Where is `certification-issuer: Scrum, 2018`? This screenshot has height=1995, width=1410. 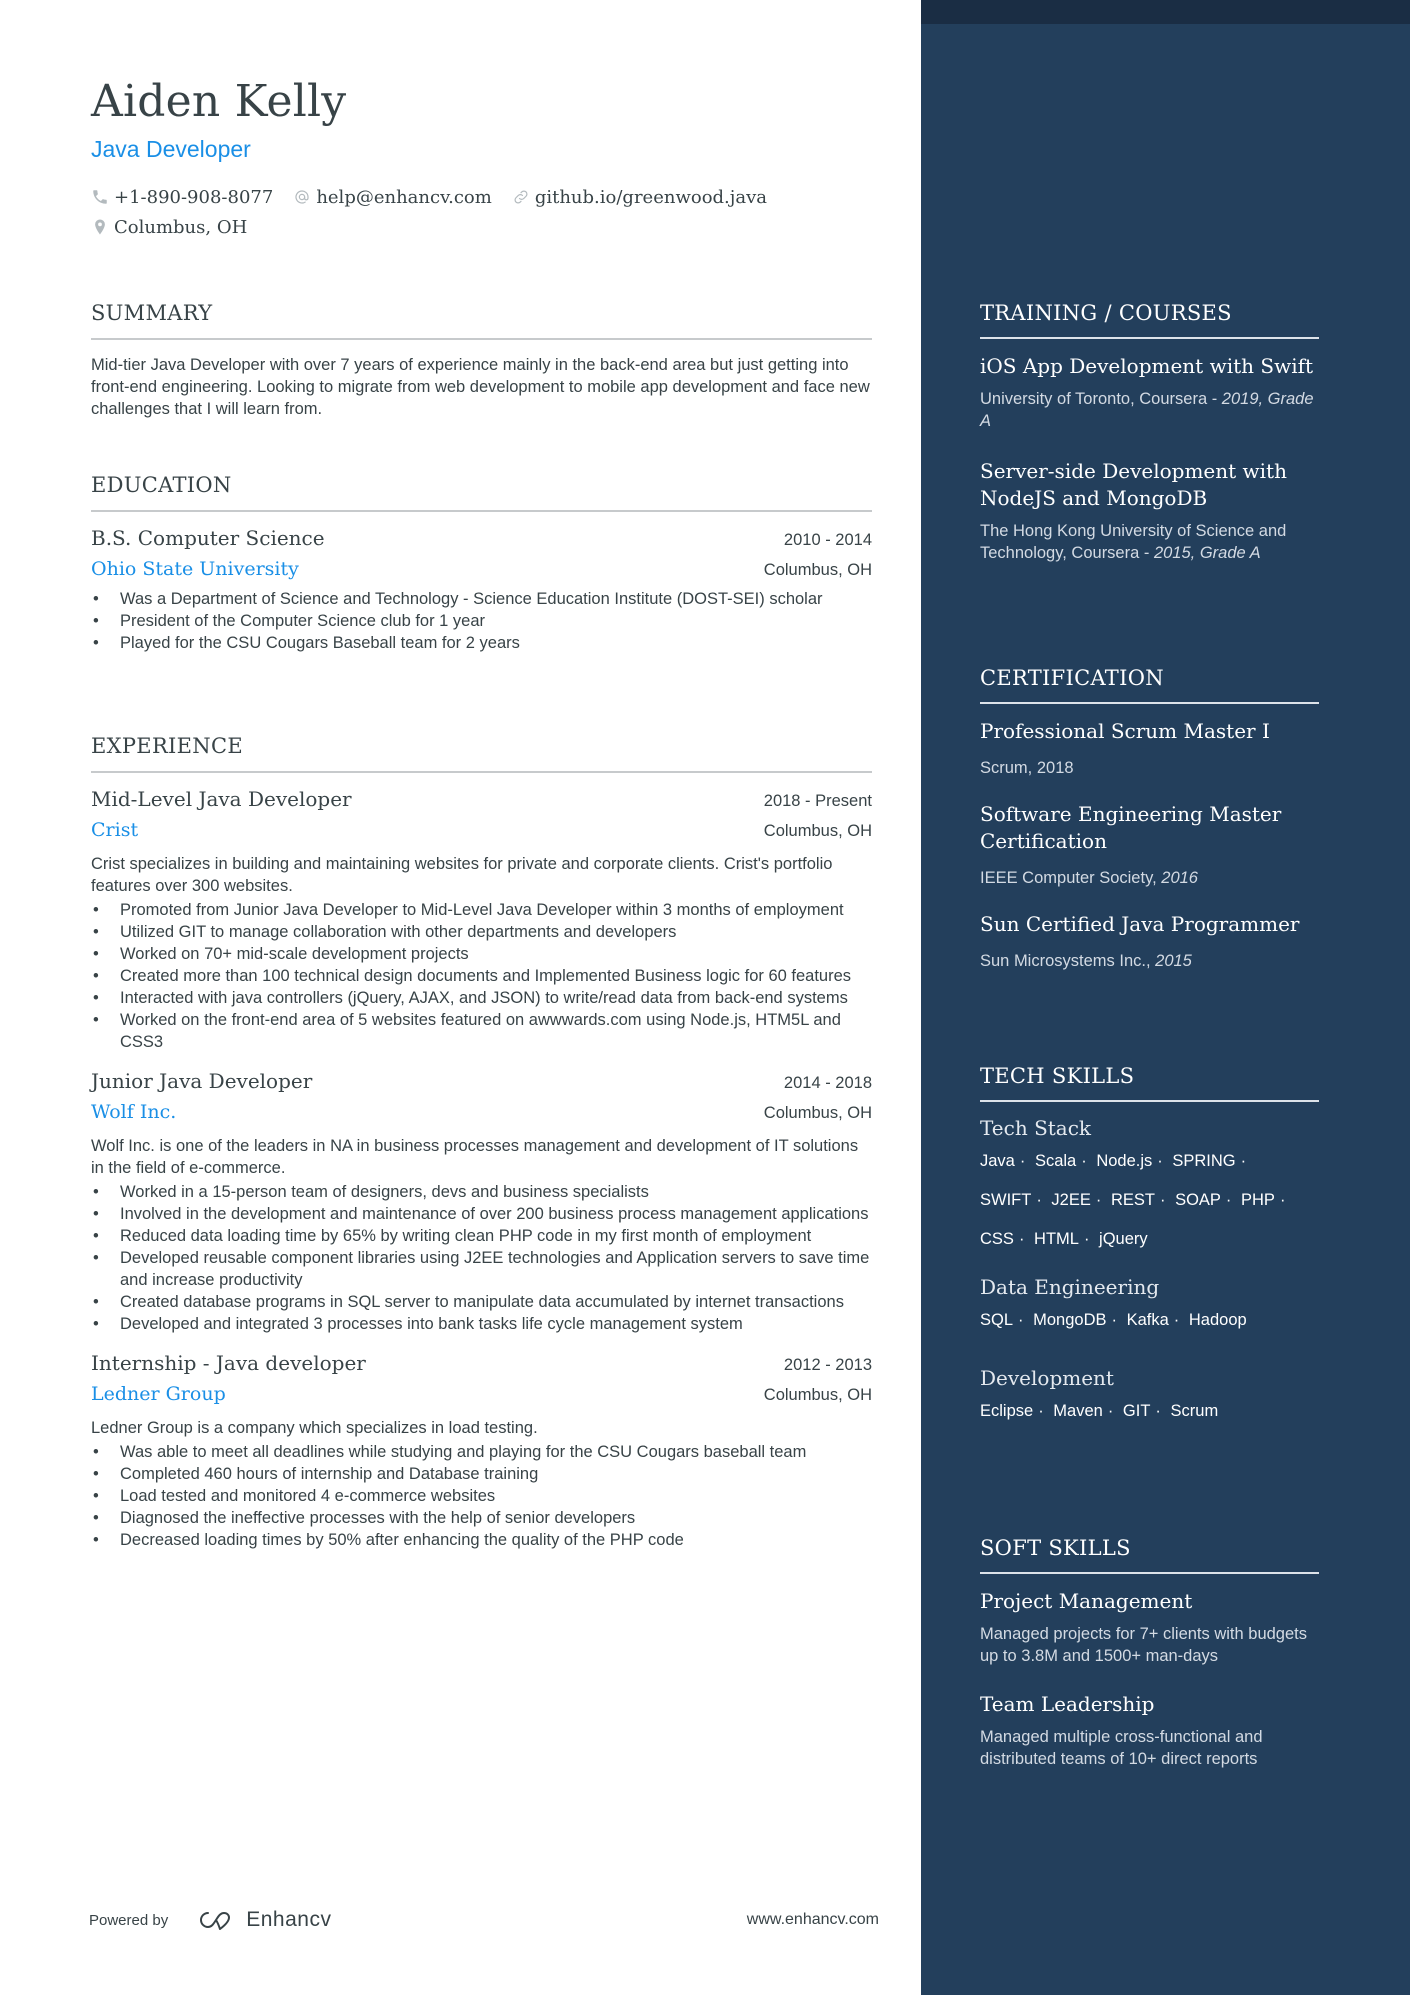
certification-issuer: Scrum, 2018 is located at coordinates (1149, 768).